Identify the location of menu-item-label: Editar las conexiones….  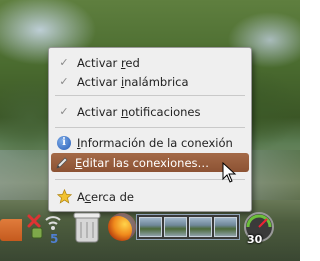
(142, 162).